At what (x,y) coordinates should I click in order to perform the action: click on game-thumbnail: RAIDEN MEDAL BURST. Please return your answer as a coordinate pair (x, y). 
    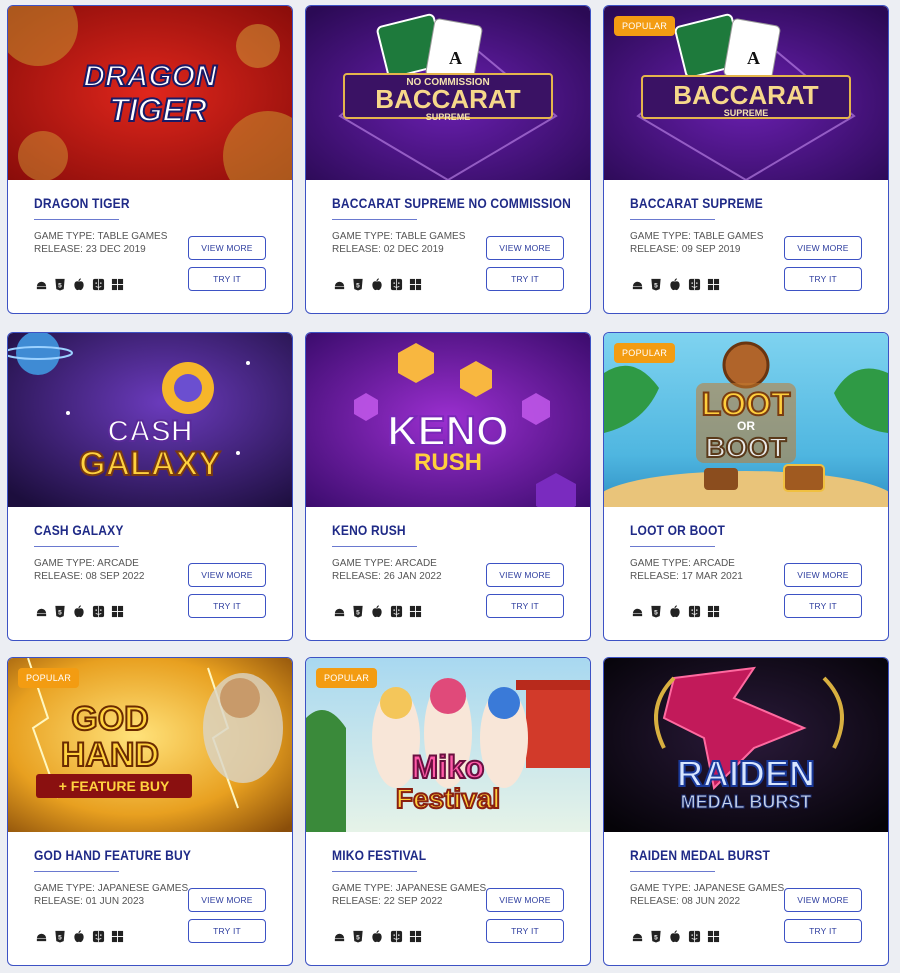
    Looking at the image, I should click on (746, 745).